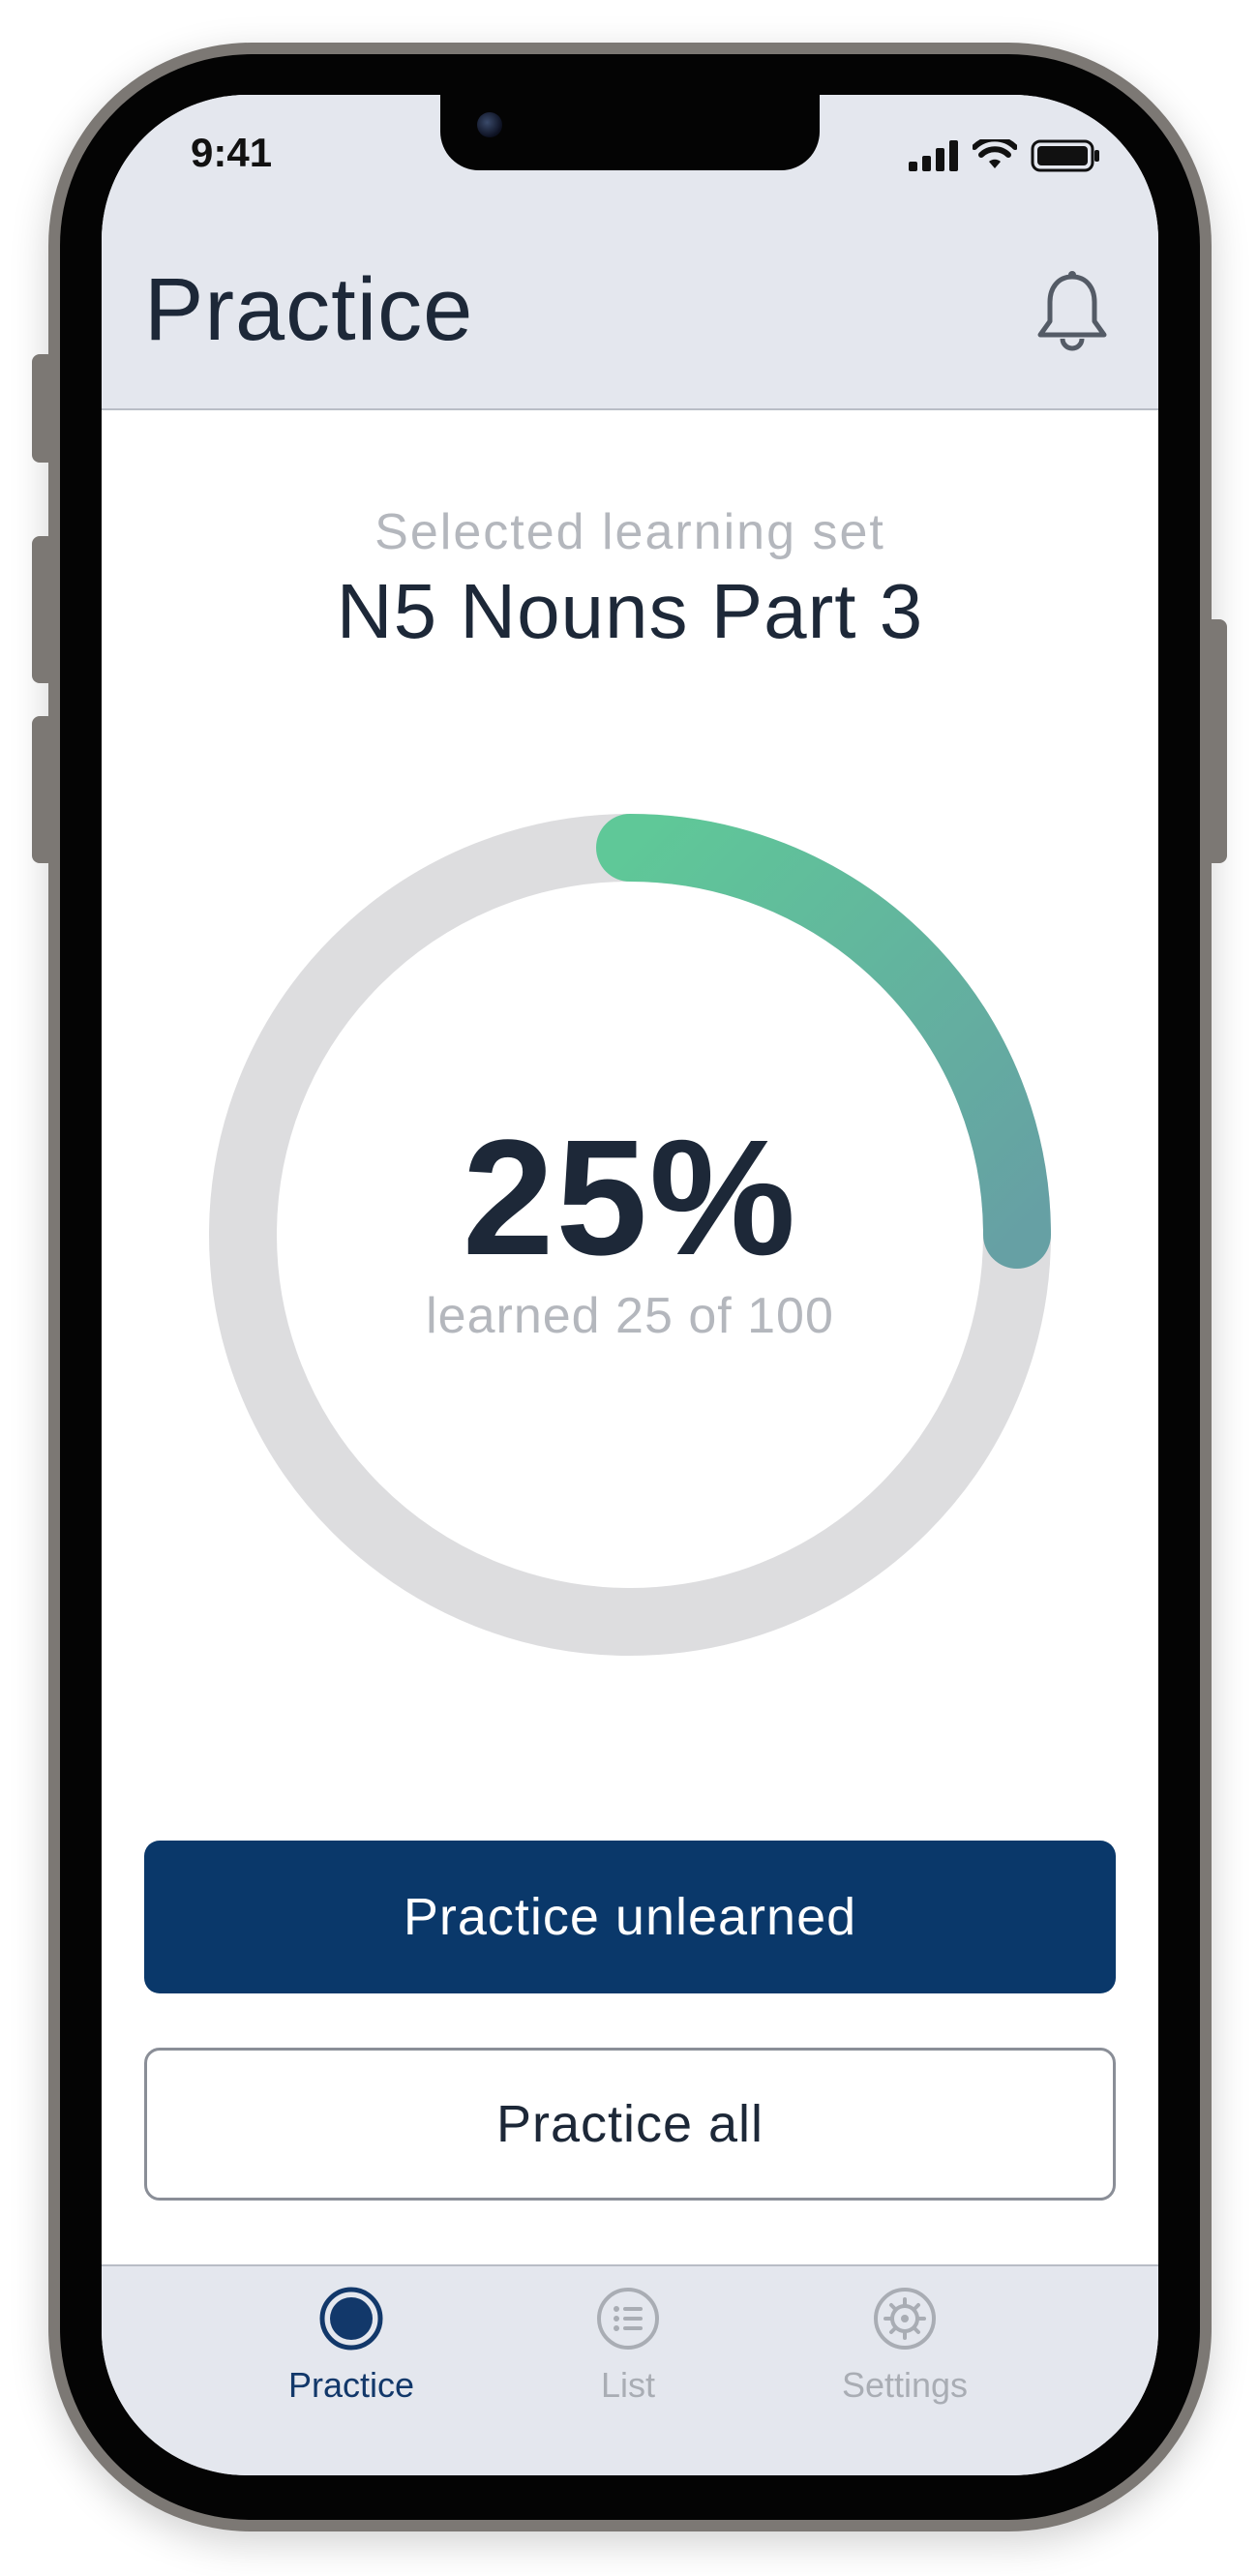  Describe the element at coordinates (630, 611) in the screenshot. I see `learning-set-name: N5 Nouns Part 3` at that location.